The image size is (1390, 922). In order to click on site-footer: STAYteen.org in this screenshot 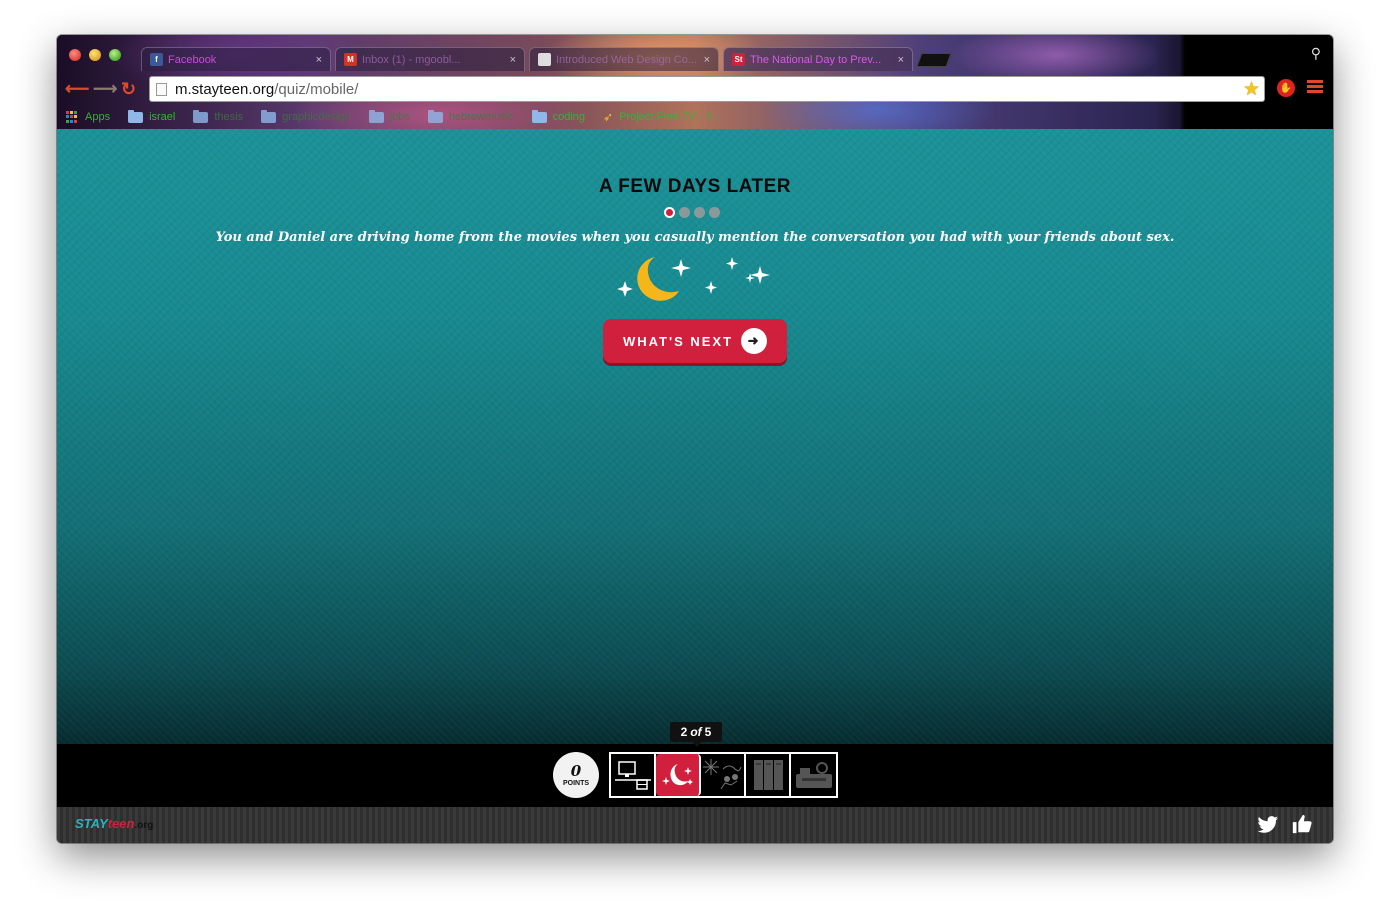, I will do `click(695, 825)`.